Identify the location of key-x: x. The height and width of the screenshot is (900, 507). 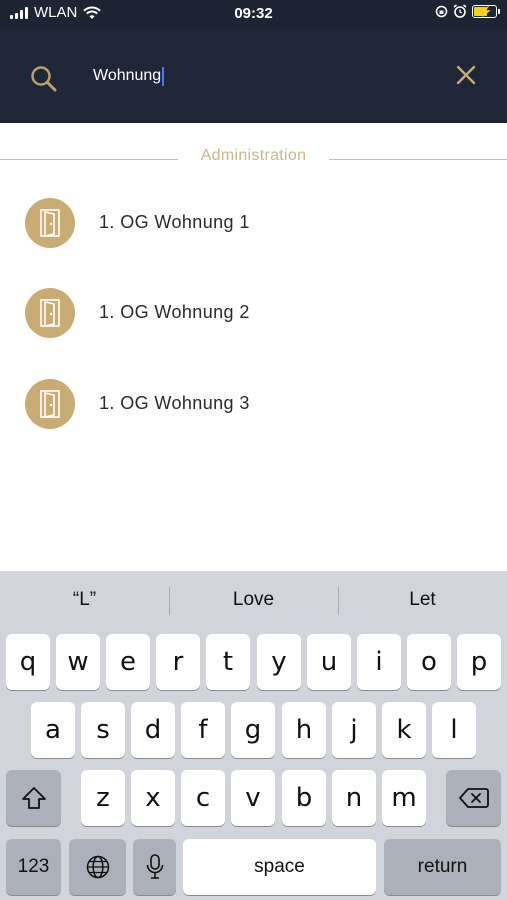
(153, 798).